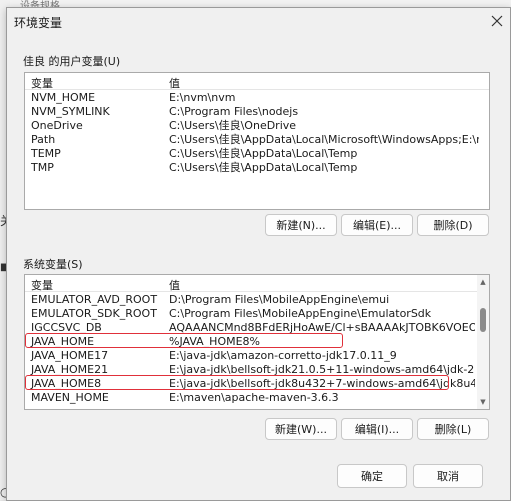 This screenshot has height=501, width=511. What do you see at coordinates (94, 313) in the screenshot?
I see `variable-name: EMULATOR_SDK_ROOT` at bounding box center [94, 313].